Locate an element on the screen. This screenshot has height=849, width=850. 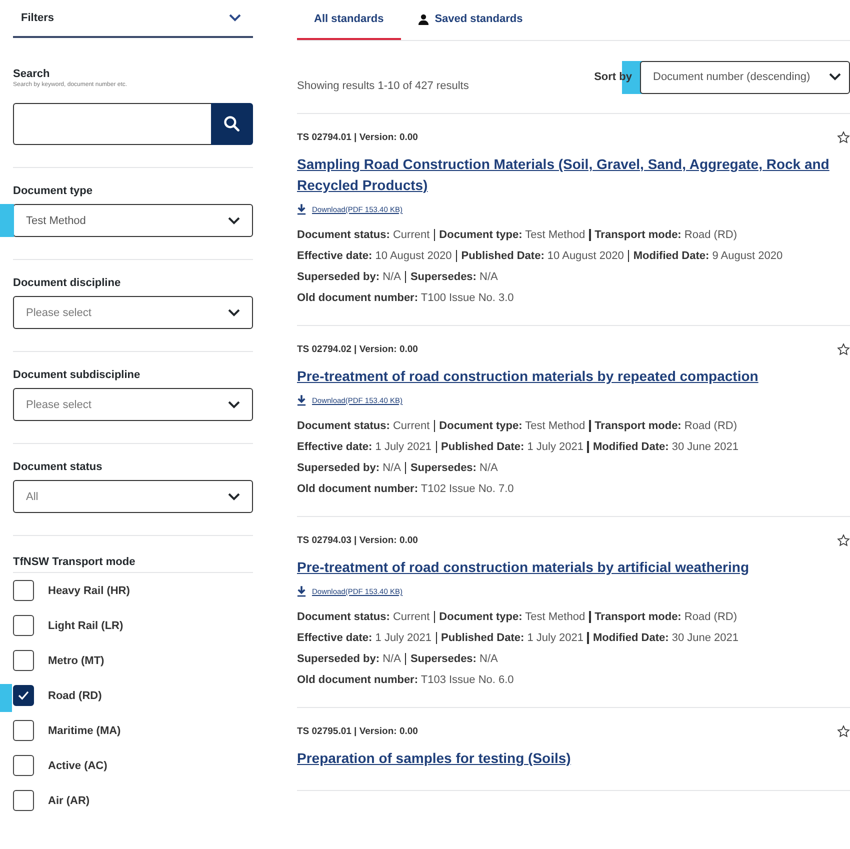
filter-label: TfNSW Transport mode is located at coordinates (133, 564).